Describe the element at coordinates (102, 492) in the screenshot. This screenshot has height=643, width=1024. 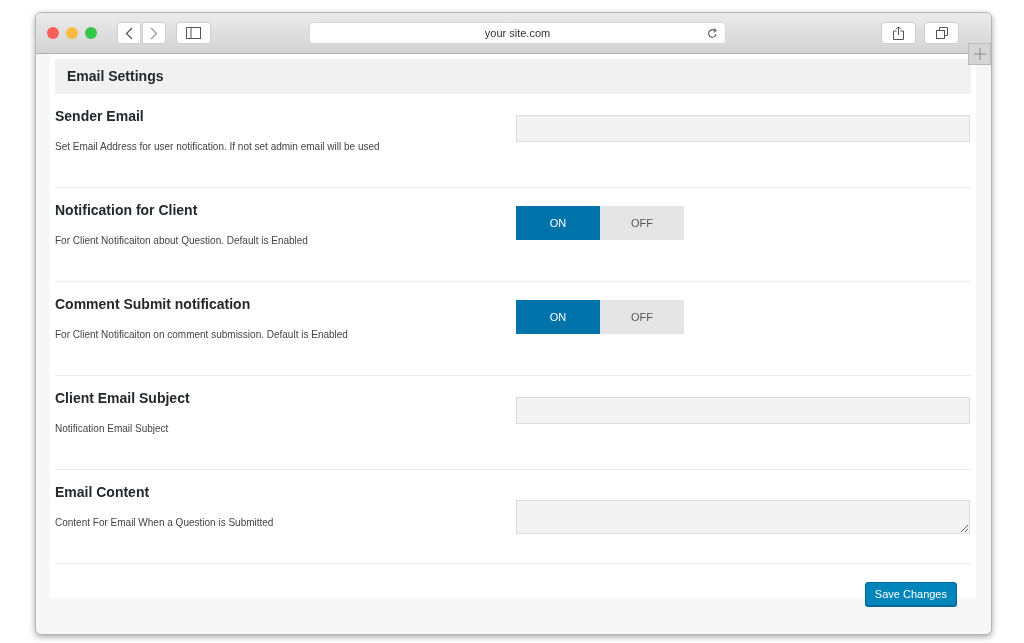
I see `setting-title: Email Content` at that location.